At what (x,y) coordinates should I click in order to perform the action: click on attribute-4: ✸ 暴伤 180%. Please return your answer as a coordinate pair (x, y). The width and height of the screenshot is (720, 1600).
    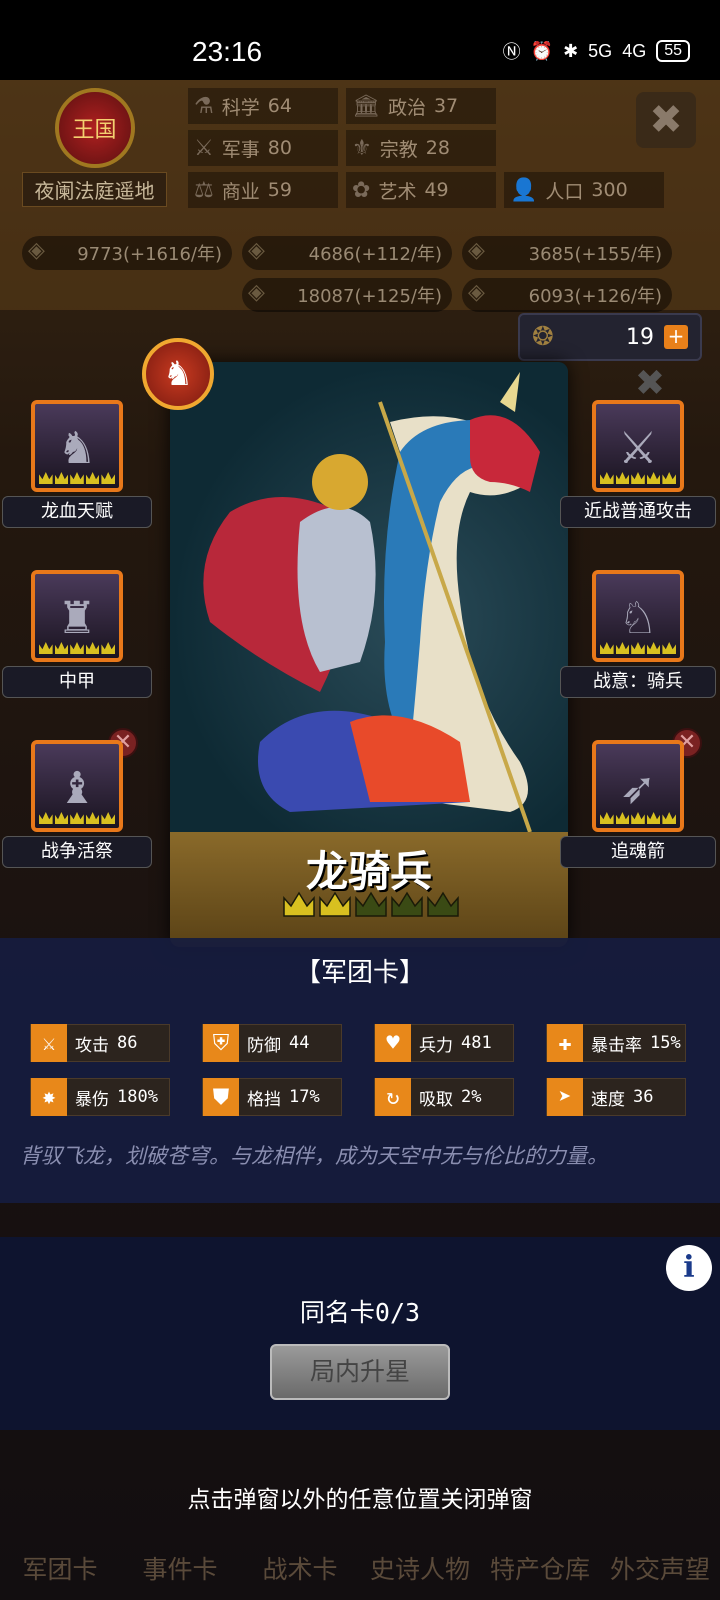
    Looking at the image, I should click on (100, 1097).